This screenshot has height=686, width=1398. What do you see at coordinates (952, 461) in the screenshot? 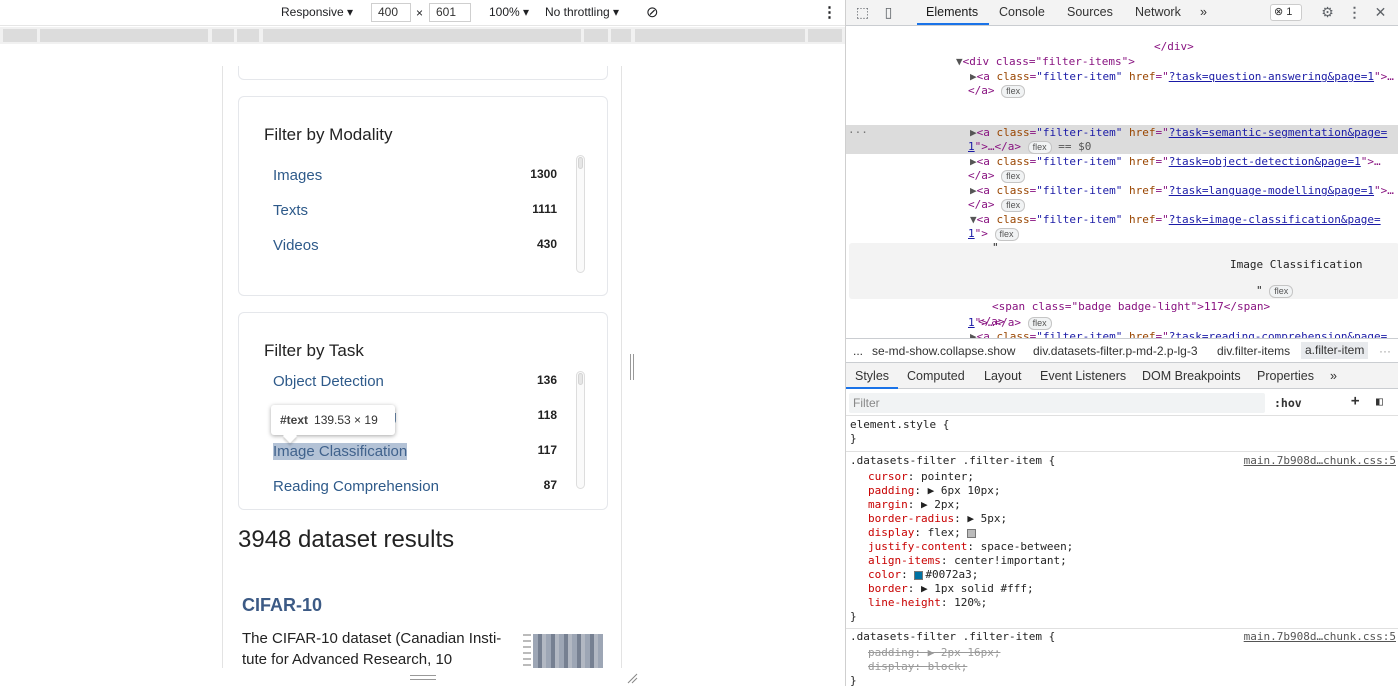
I see `rule1-selector: .datasets-filter .filter-item {` at bounding box center [952, 461].